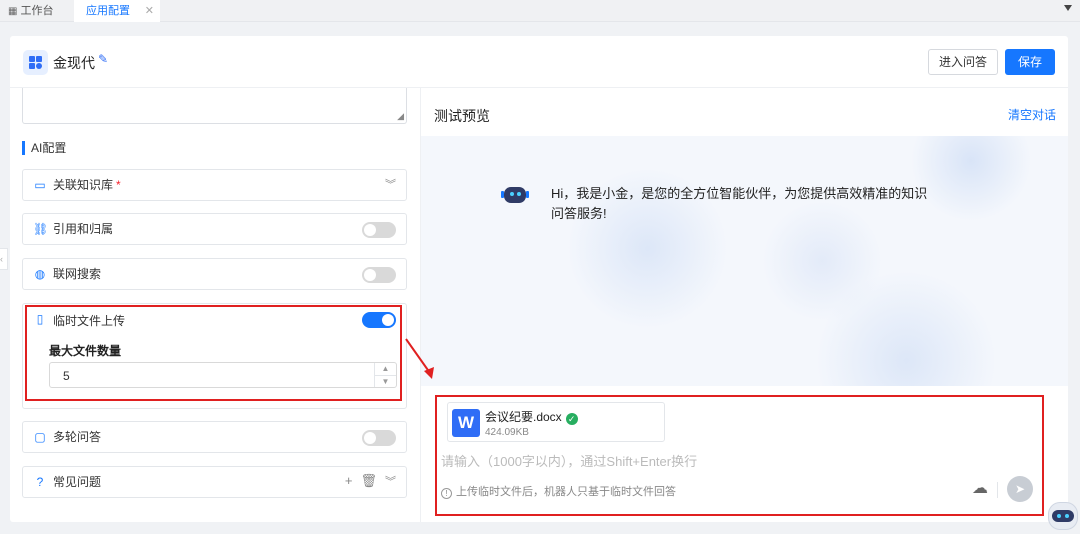 The height and width of the screenshot is (534, 1080). I want to click on tab-app-config-label: 应用配置, so click(108, 11).